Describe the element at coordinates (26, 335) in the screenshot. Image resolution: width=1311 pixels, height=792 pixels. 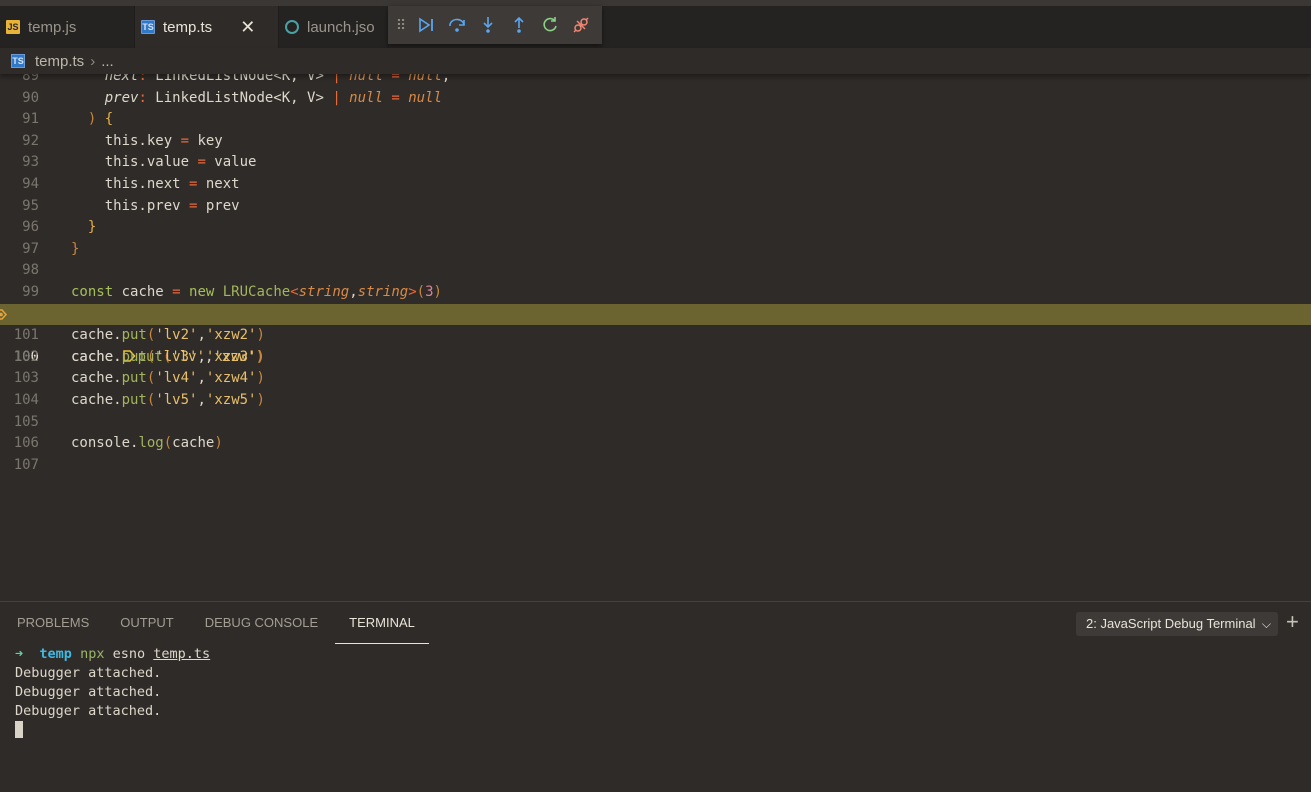
I see `line-number: 101` at that location.